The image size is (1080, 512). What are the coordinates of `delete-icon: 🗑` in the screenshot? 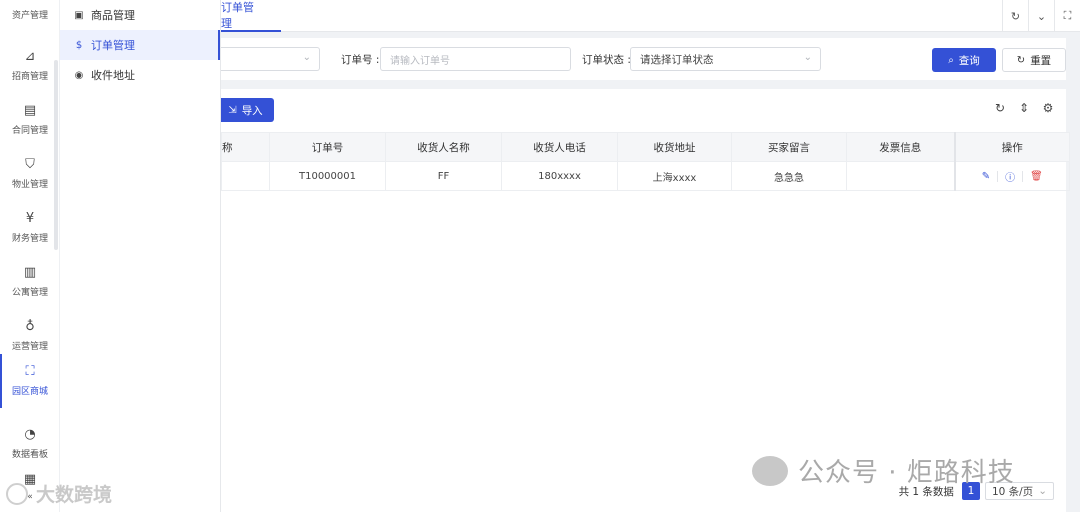 It's located at (1036, 176).